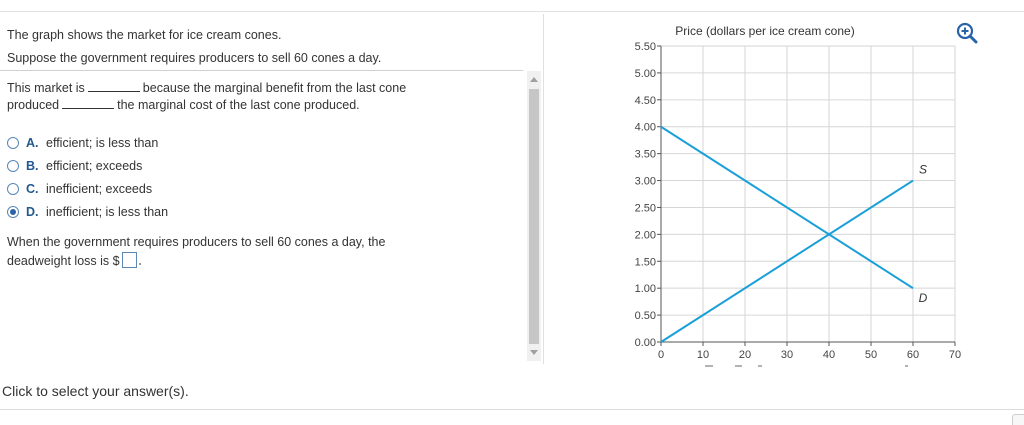 This screenshot has height=425, width=1024. I want to click on panel-separator, so click(543, 189).